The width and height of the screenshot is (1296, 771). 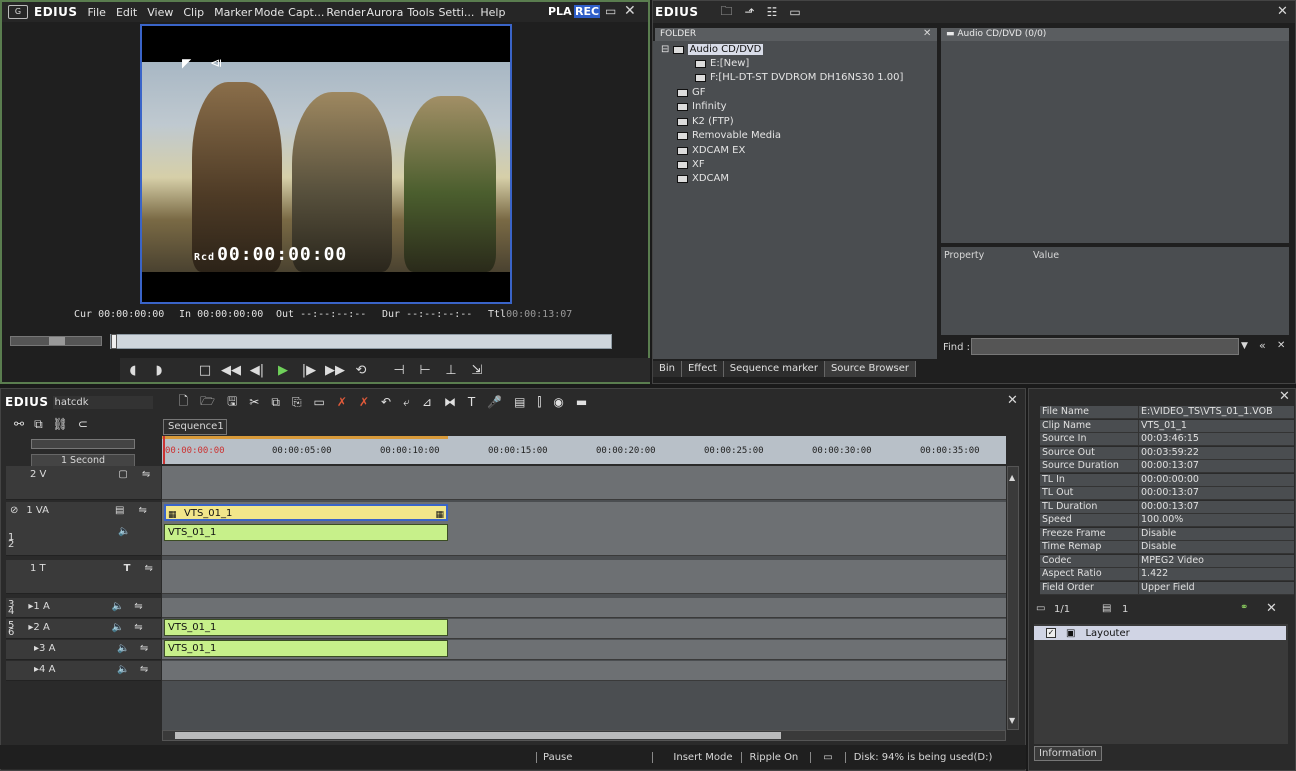 What do you see at coordinates (696, 757) in the screenshot?
I see `status-insert-mode: Insert Mode` at bounding box center [696, 757].